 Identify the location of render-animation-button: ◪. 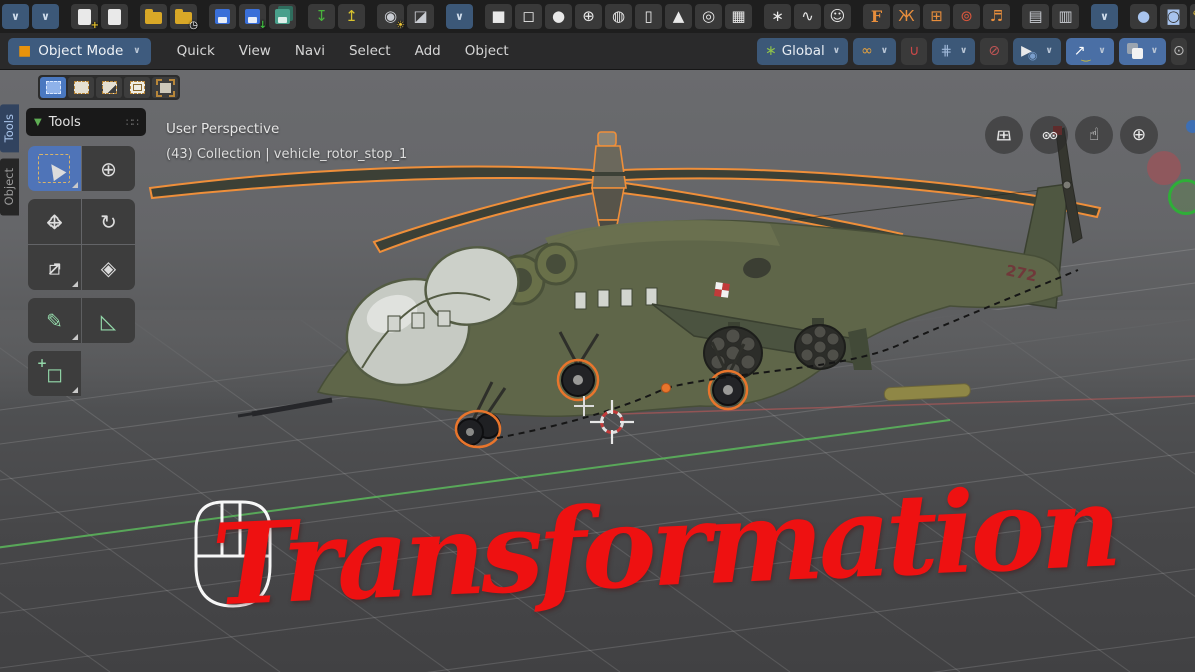
(420, 16).